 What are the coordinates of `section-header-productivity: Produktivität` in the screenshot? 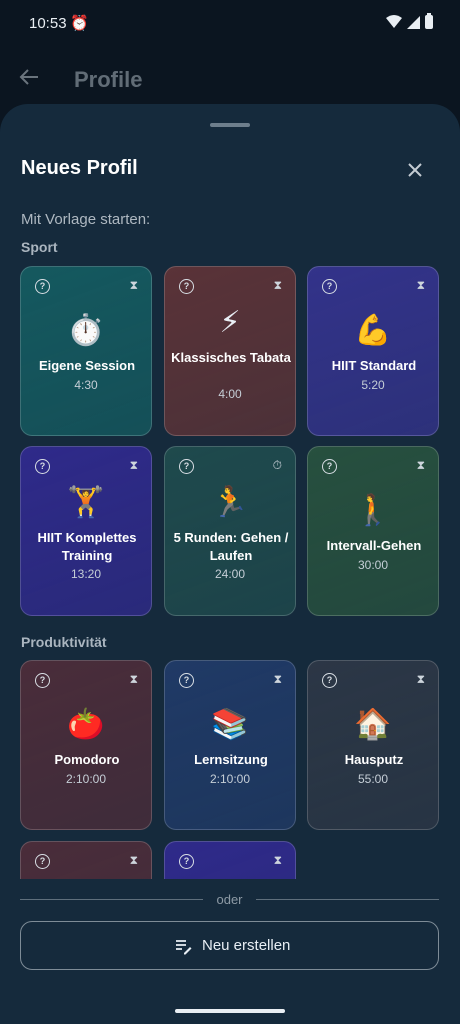 It's located at (64, 642).